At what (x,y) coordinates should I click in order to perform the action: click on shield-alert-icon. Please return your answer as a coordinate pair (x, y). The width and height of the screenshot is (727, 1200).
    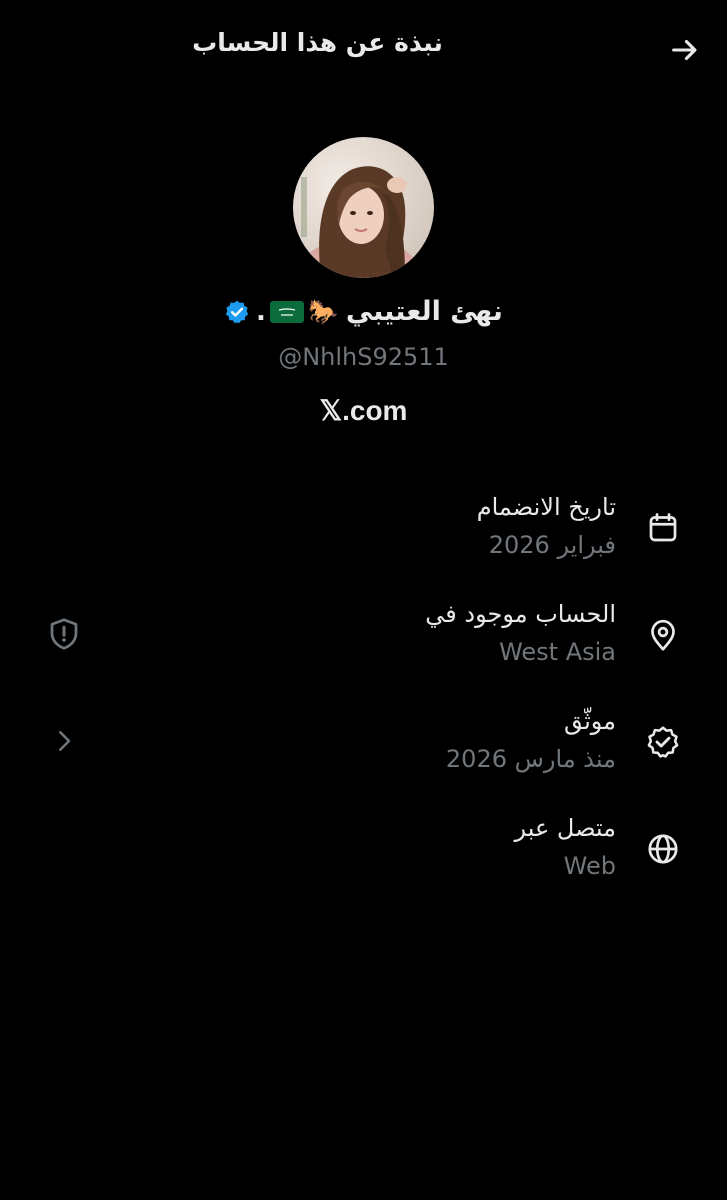
    Looking at the image, I should click on (64, 634).